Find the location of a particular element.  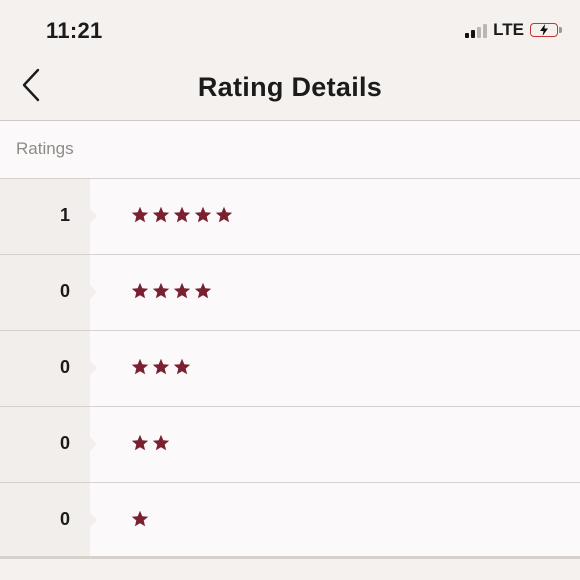

rating-row-5-star: 1 is located at coordinates (290, 217).